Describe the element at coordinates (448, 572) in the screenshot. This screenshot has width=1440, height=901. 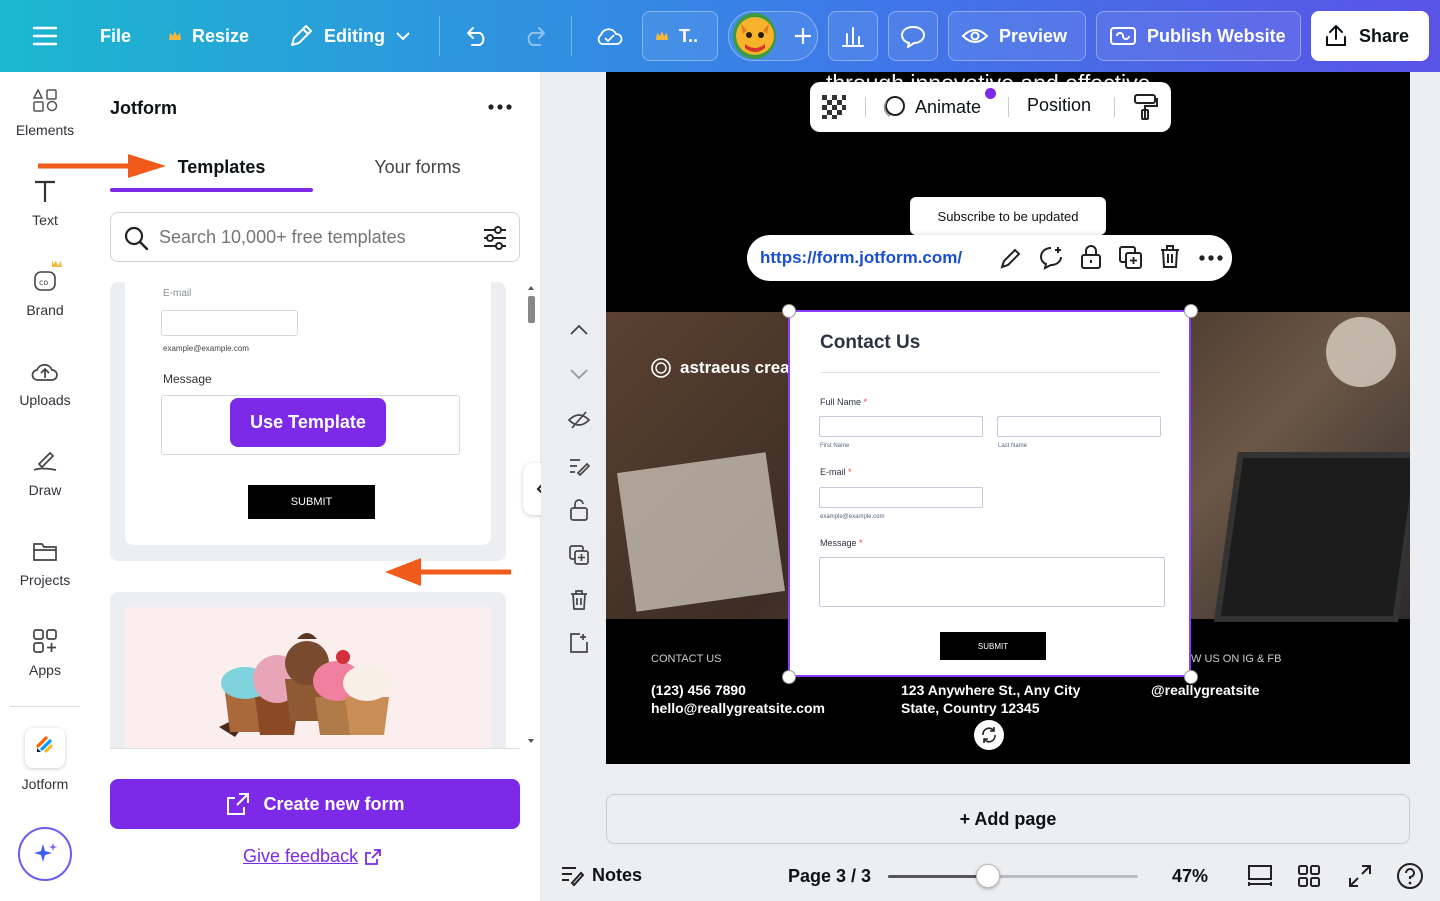
I see `orange-arrow-annotation` at that location.